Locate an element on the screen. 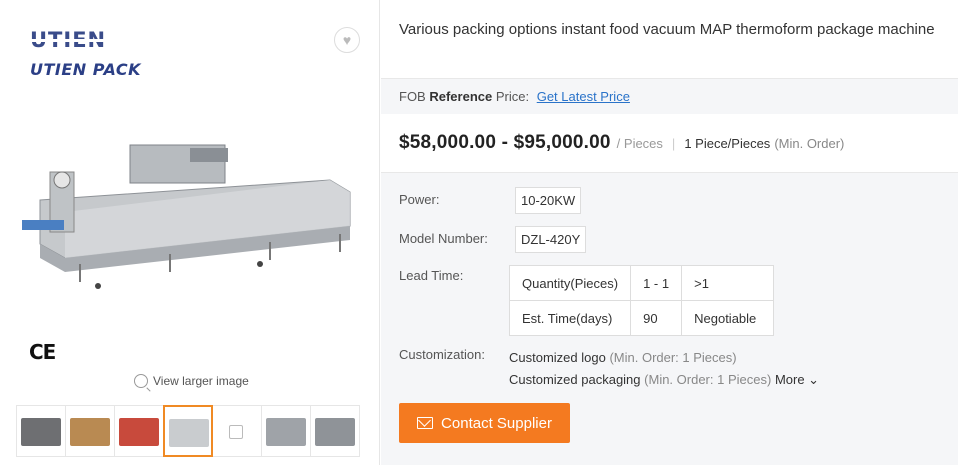 This screenshot has height=465, width=958. fob-suffix: Price: is located at coordinates (512, 96).